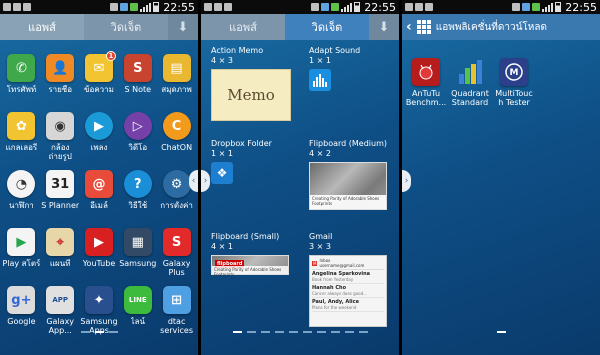 This screenshot has width=600, height=355. What do you see at coordinates (60, 252) in the screenshot?
I see `app-maps: ⌖ แผนที่` at bounding box center [60, 252].